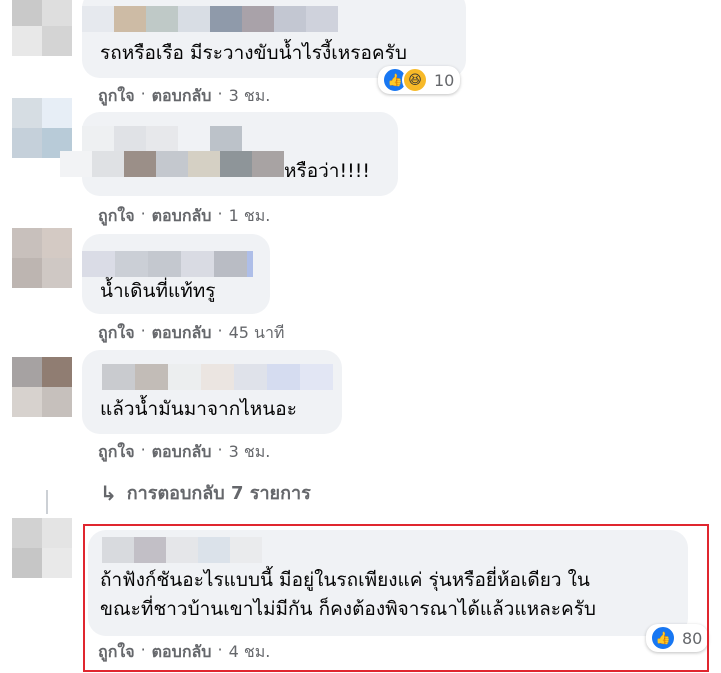  I want to click on reply-arrow-icon: ↳, so click(108, 492).